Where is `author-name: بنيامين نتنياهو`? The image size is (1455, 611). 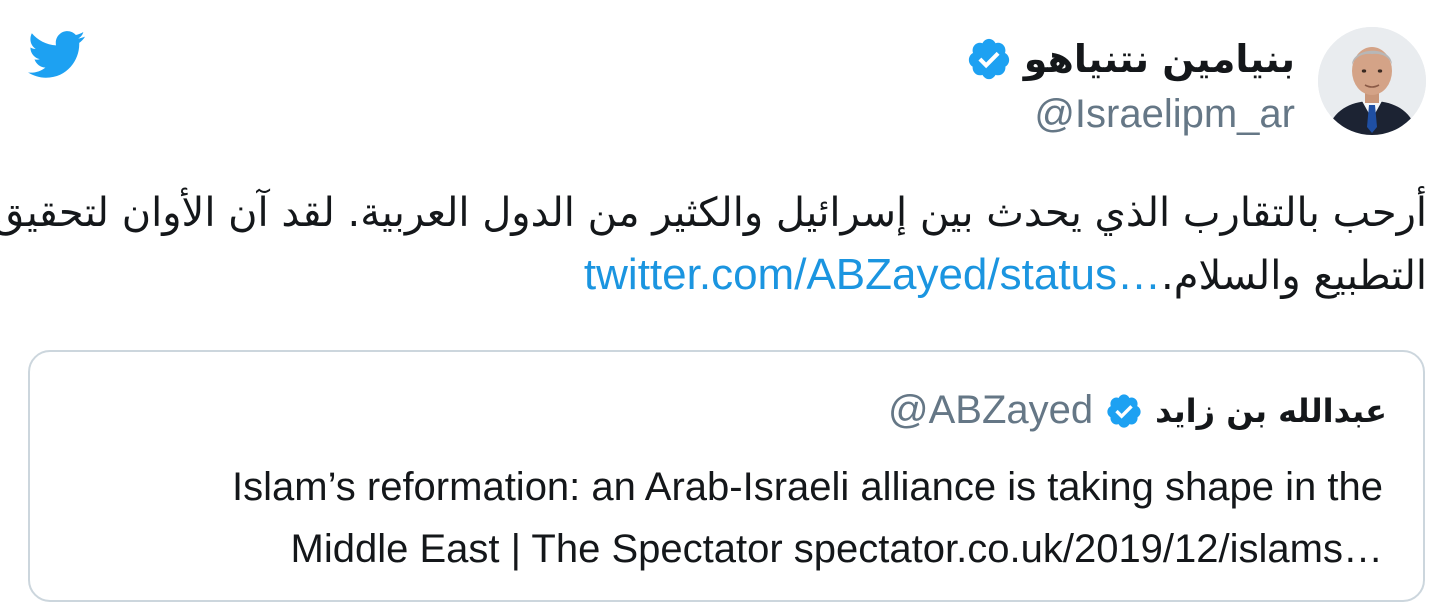 author-name: بنيامين نتنياهو is located at coordinates (1159, 59).